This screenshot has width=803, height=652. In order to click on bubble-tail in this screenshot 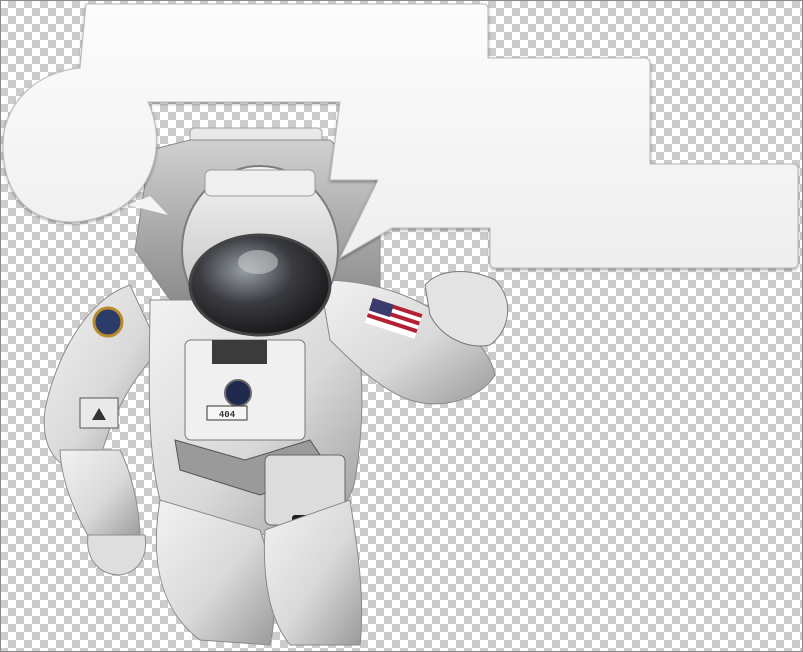, I will do `click(148, 205)`.